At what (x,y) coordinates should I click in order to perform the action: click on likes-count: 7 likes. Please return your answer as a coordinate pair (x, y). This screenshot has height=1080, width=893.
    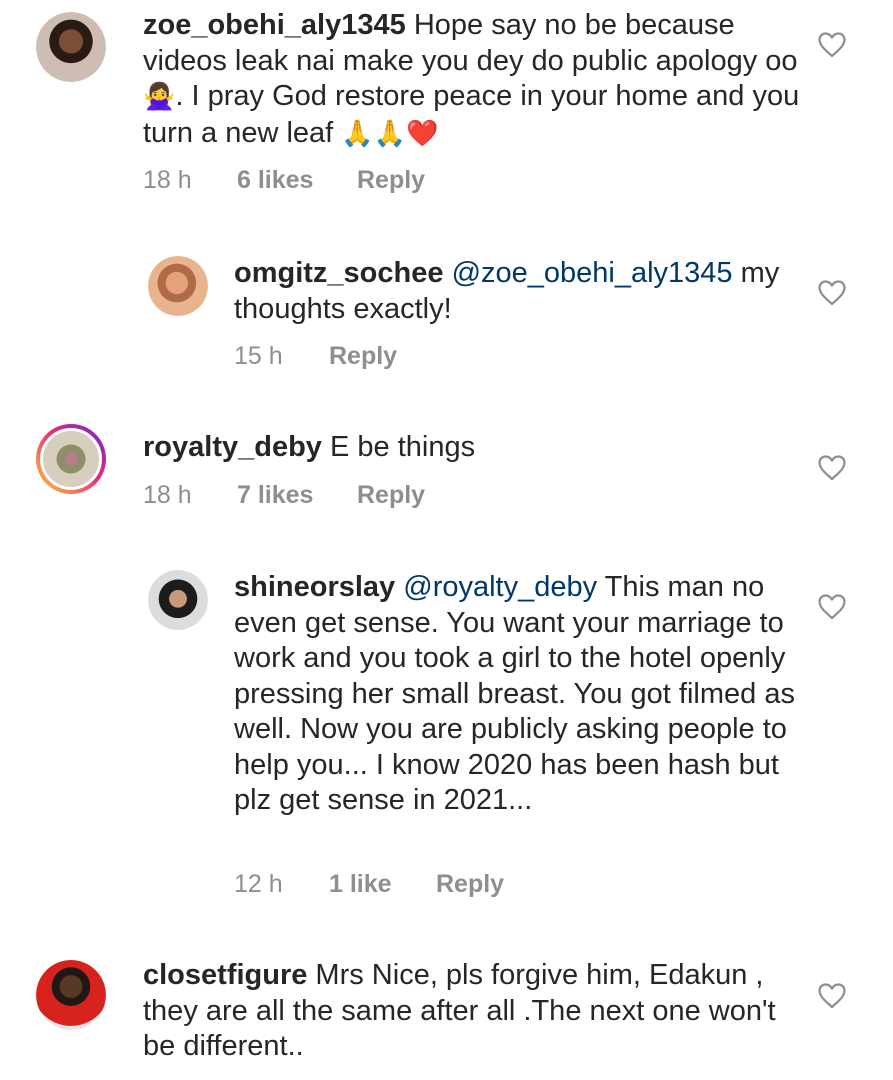
    Looking at the image, I should click on (297, 495).